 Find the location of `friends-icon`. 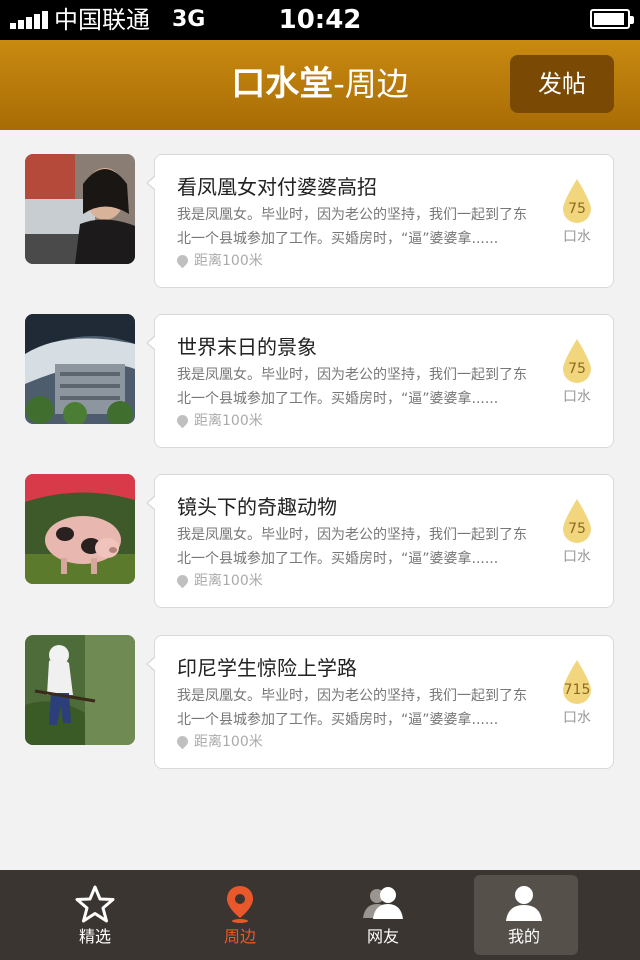

friends-icon is located at coordinates (383, 903).